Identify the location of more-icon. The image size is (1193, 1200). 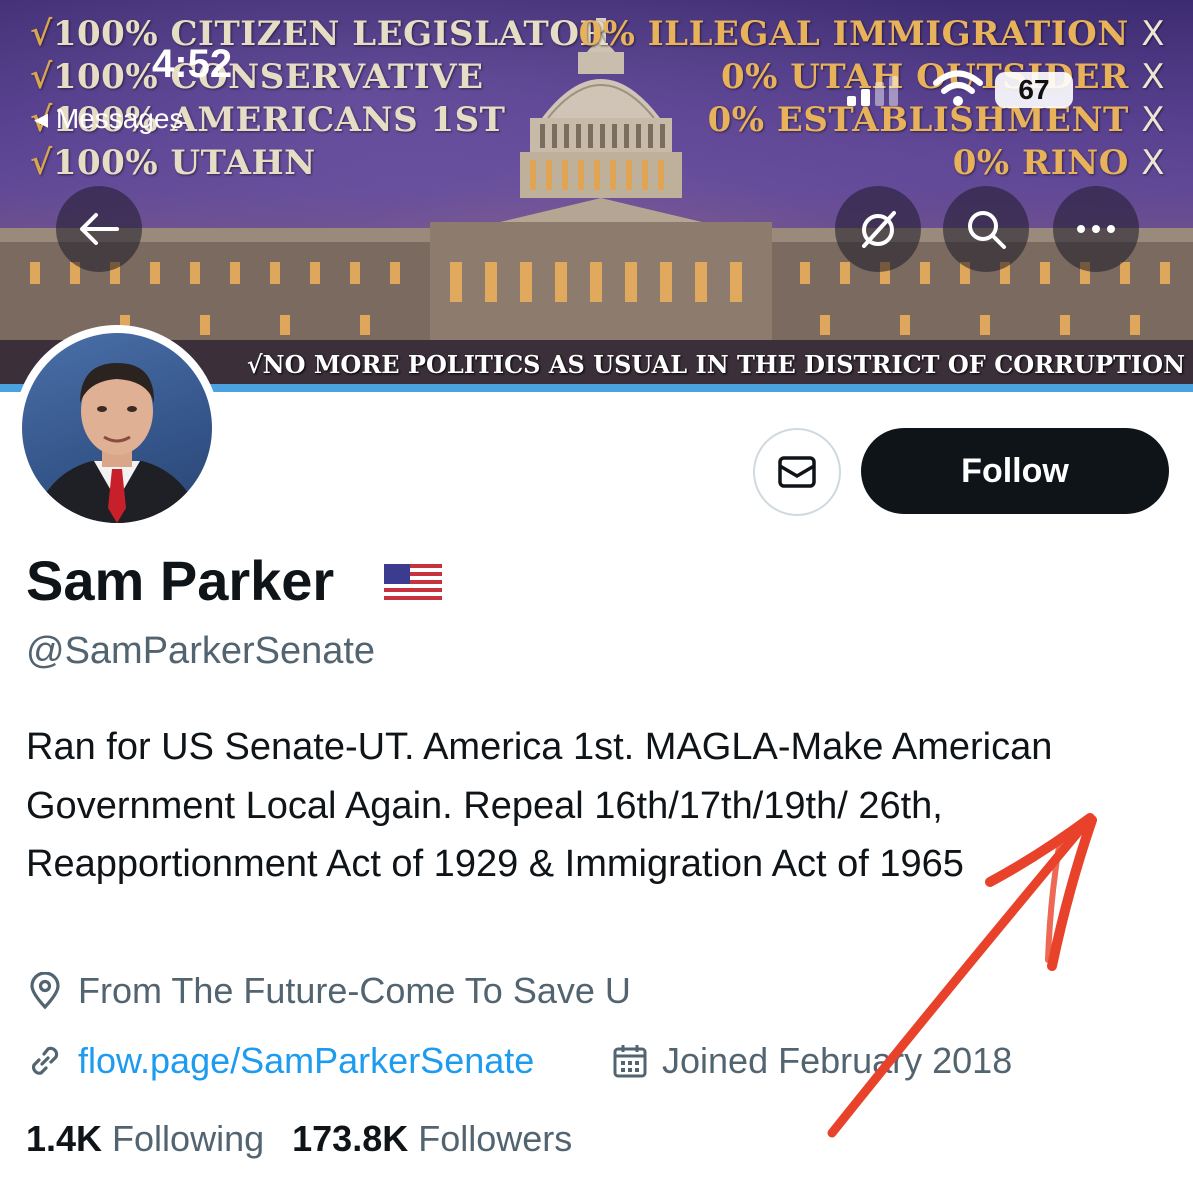
(1096, 229).